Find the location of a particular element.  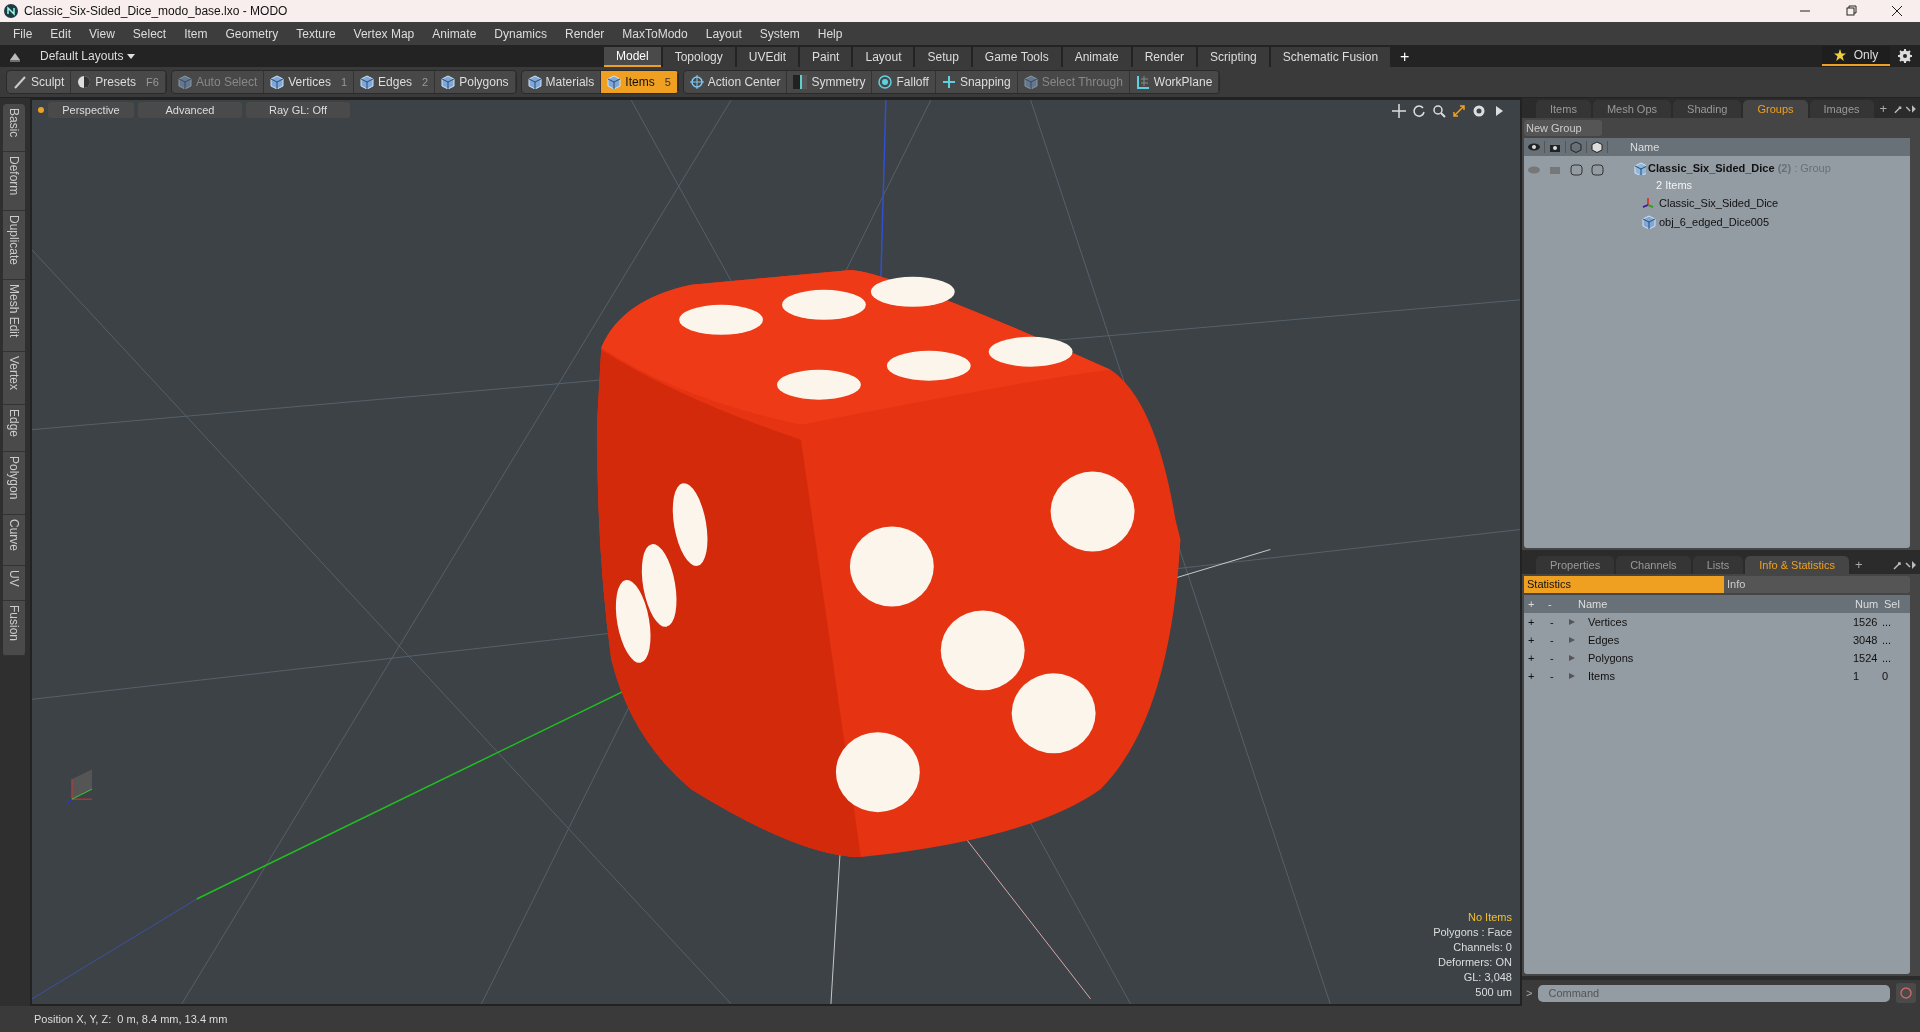

layout-tab: Animate is located at coordinates (1096, 57).